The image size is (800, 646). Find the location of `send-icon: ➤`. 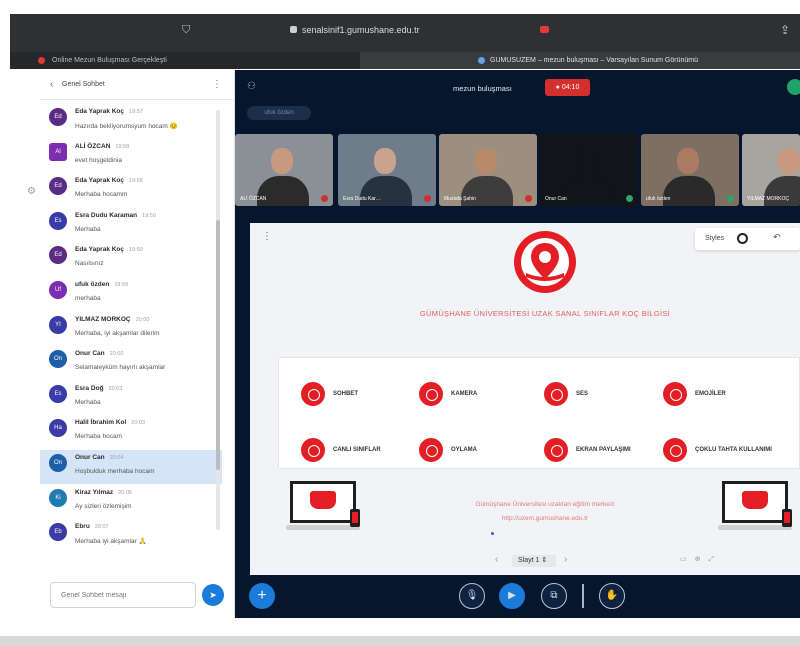

send-icon: ➤ is located at coordinates (213, 595).